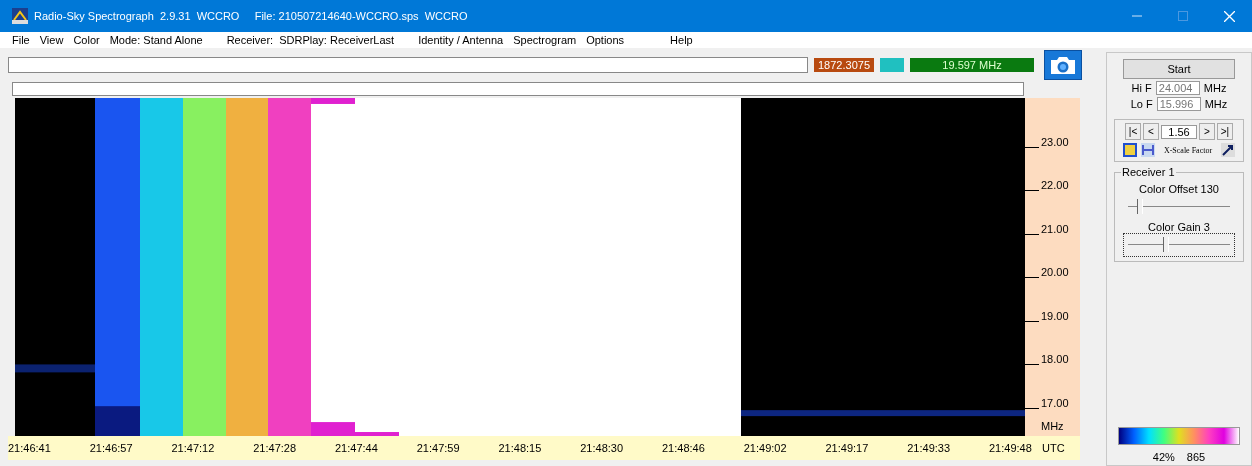 This screenshot has height=466, width=1252. I want to click on camera-button, so click(1063, 65).